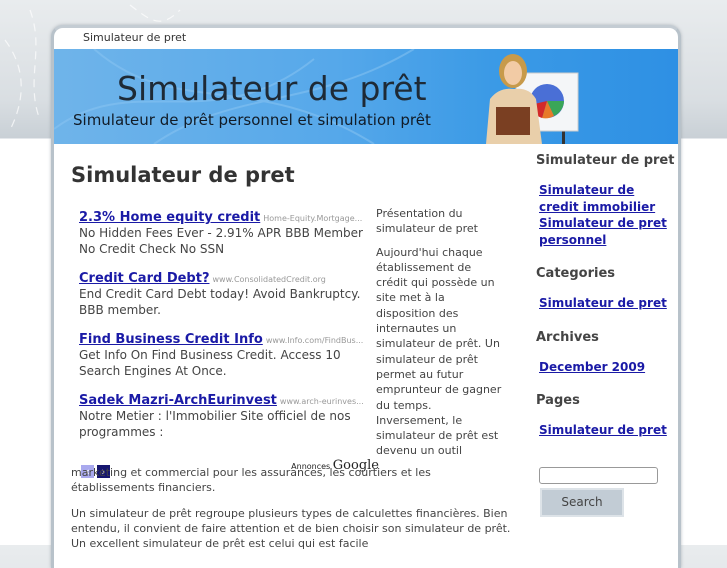 Image resolution: width=727 pixels, height=568 pixels. I want to click on sidebar-heading: Pages, so click(558, 400).